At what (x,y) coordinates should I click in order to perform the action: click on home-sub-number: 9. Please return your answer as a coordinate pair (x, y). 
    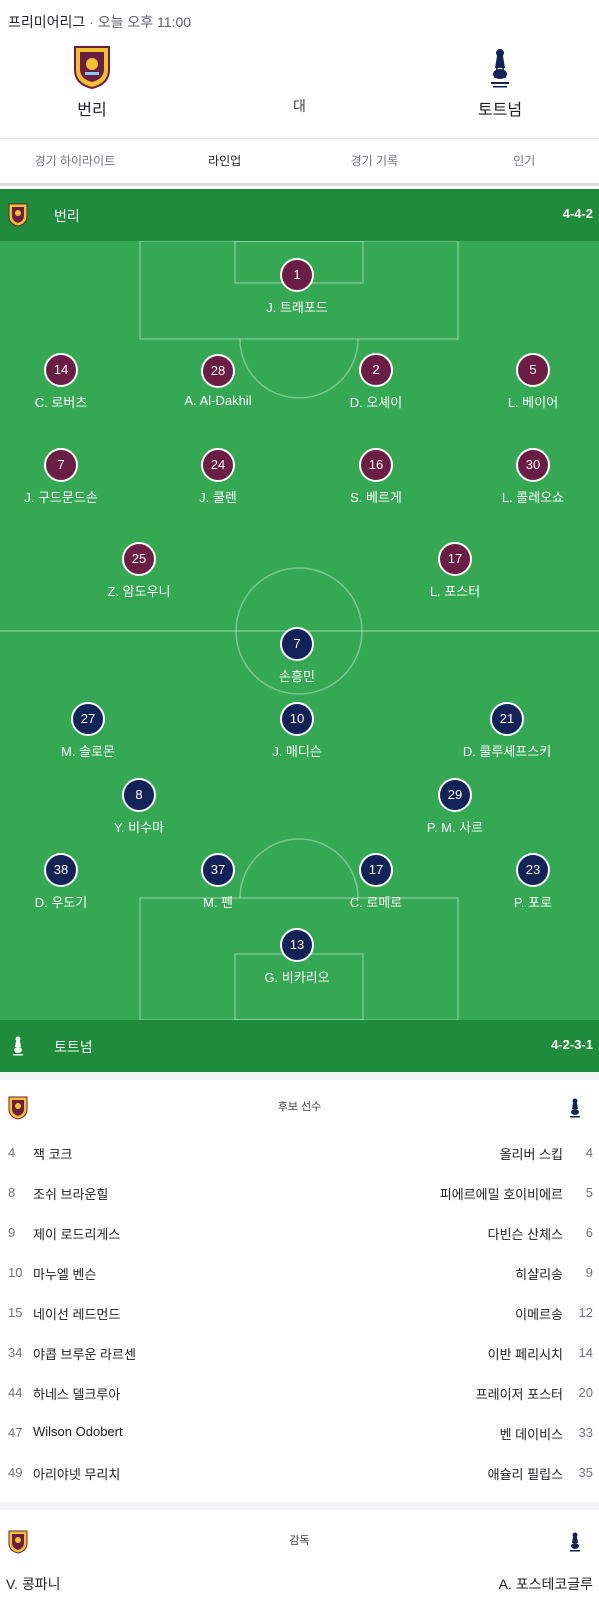
    Looking at the image, I should click on (12, 1232).